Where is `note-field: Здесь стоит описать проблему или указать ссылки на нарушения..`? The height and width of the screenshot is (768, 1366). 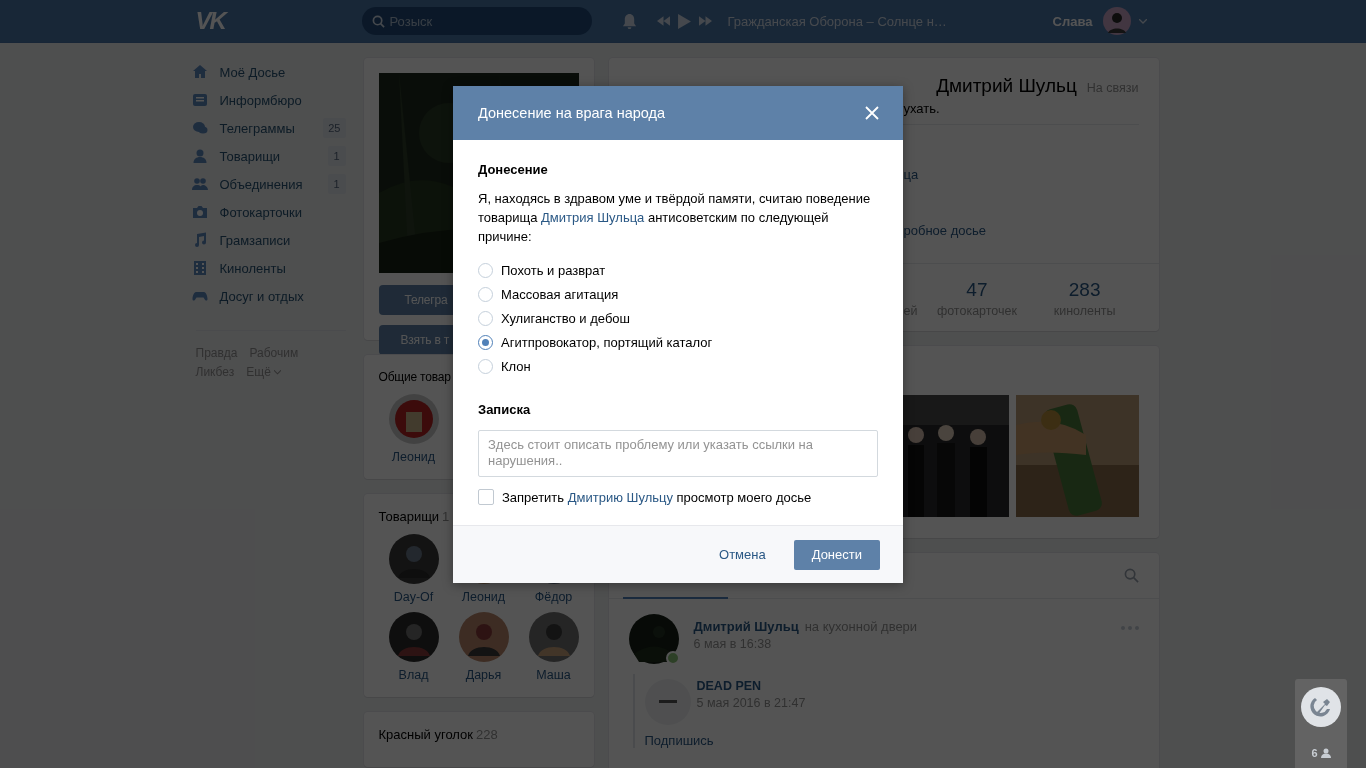 note-field: Здесь стоит описать проблему или указать ссылки на нарушения.. is located at coordinates (678, 453).